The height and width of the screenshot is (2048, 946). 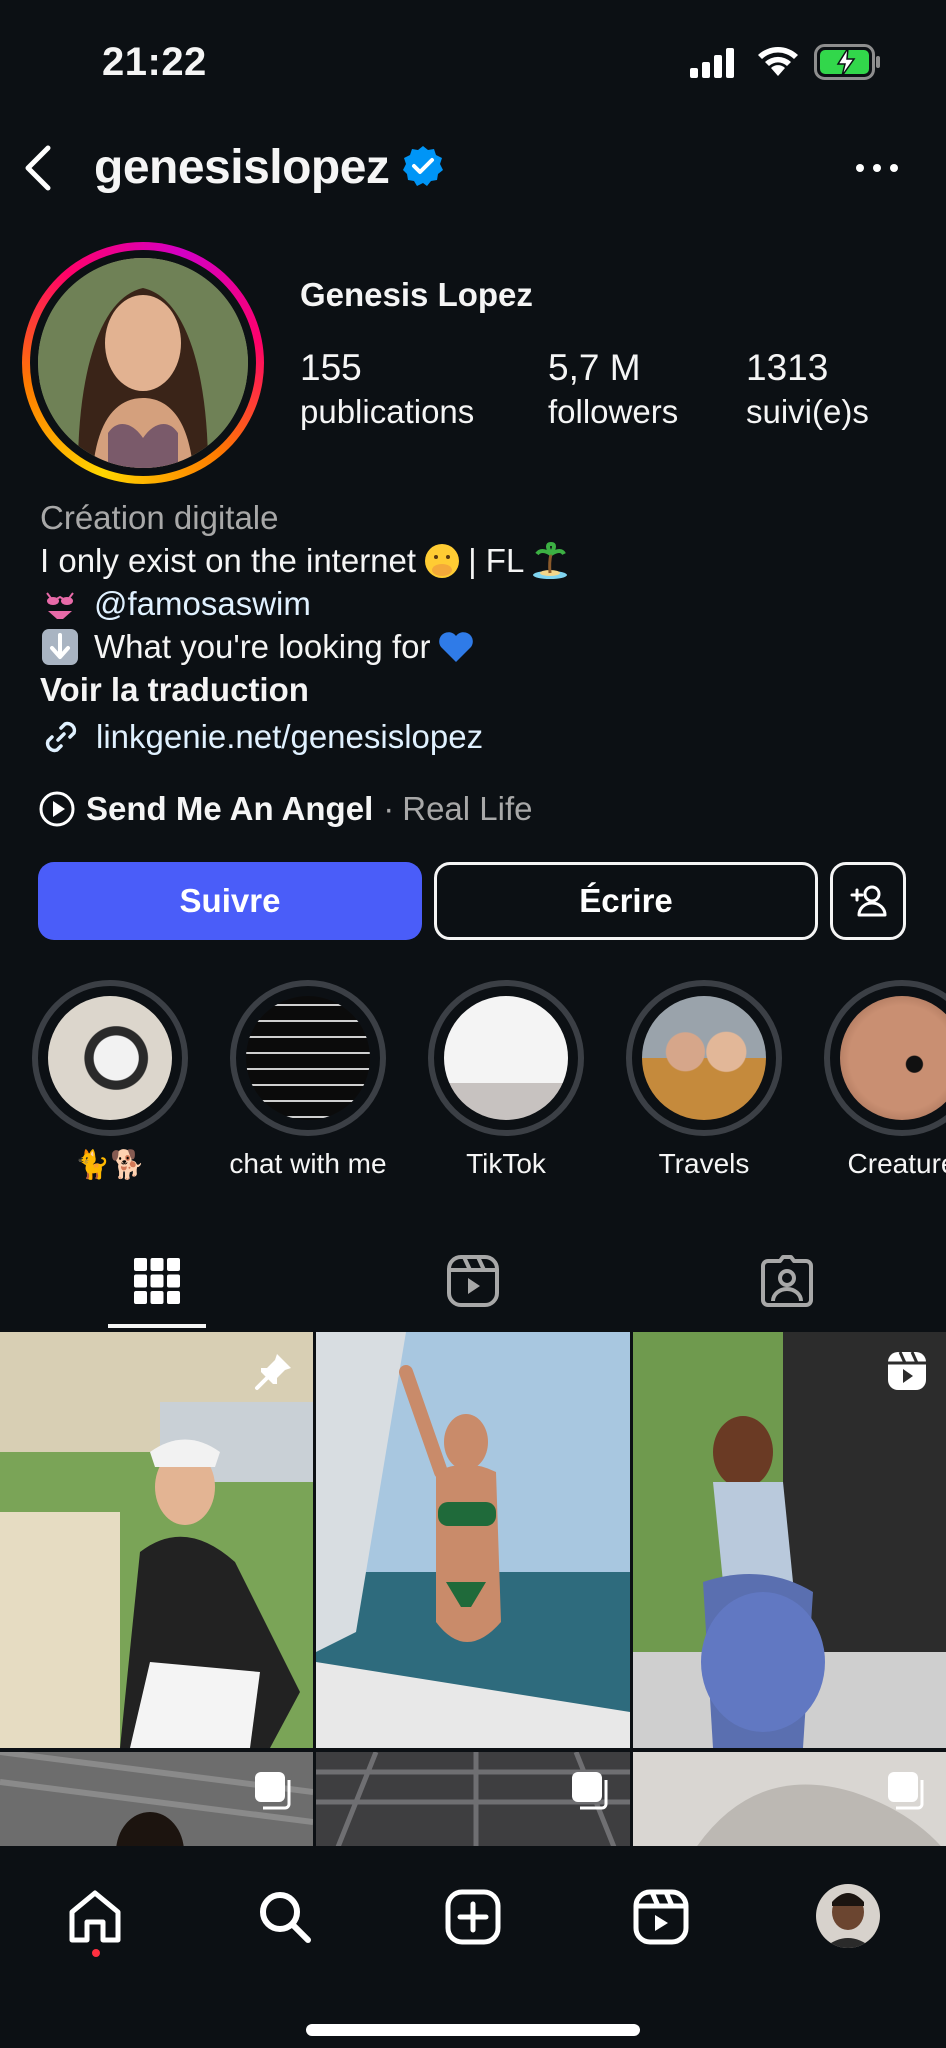 I want to click on face-with-hand-over-mouth-icon, so click(x=442, y=561).